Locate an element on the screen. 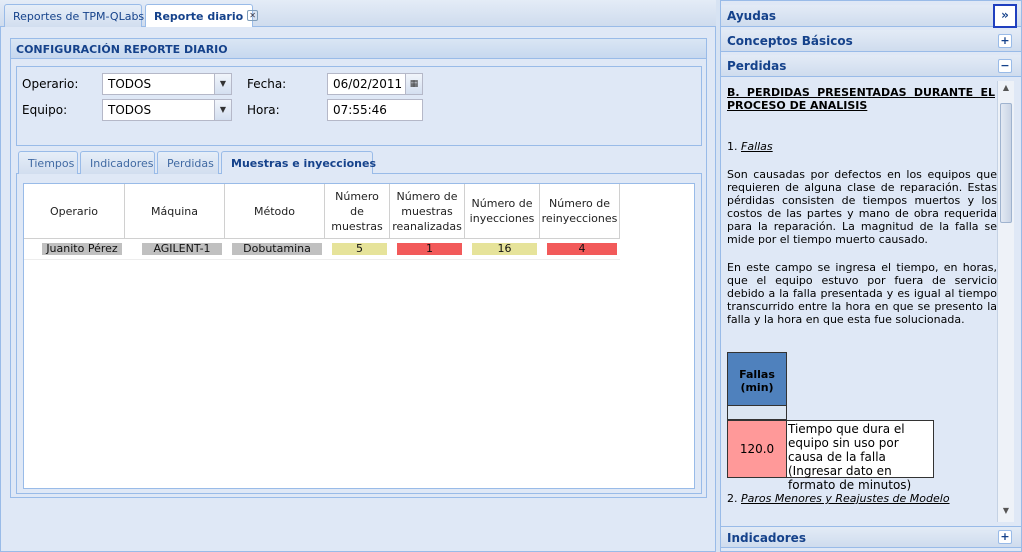 The height and width of the screenshot is (552, 1022). tab-reportes-tpm: Reportes de TPM-QLabs is located at coordinates (74, 15).